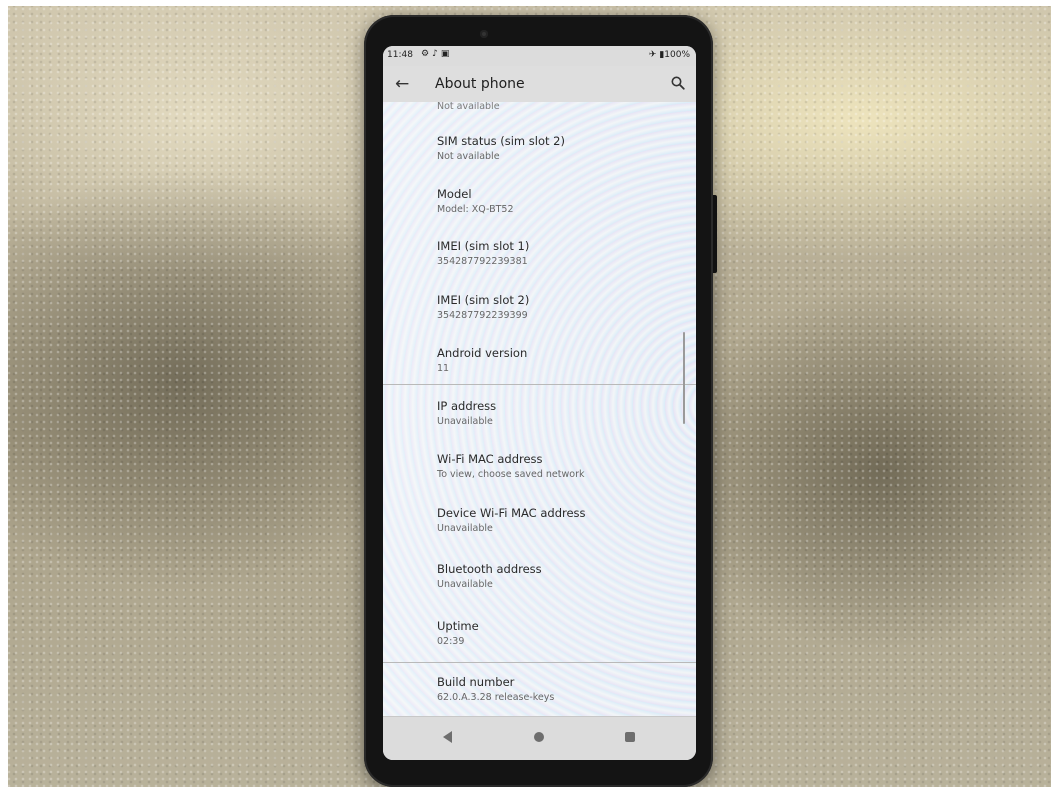 The height and width of the screenshot is (793, 1057). What do you see at coordinates (482, 353) in the screenshot?
I see `list-item-title: Android version` at bounding box center [482, 353].